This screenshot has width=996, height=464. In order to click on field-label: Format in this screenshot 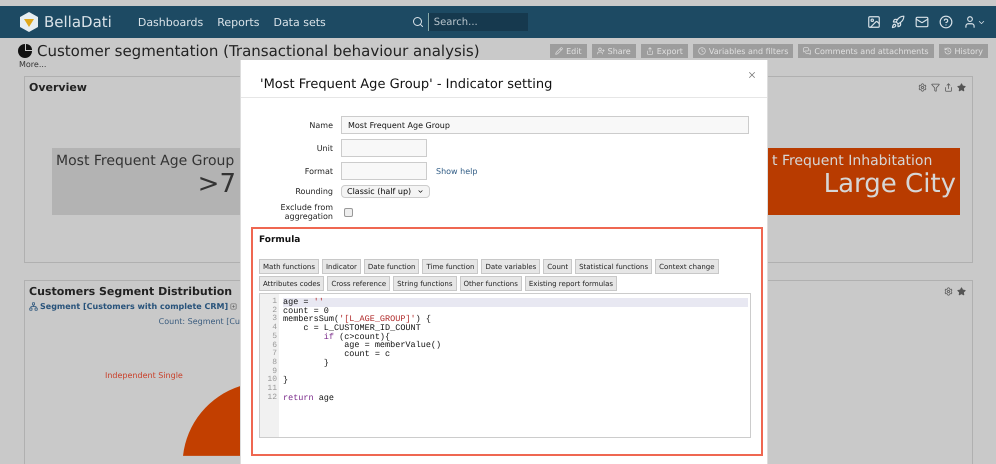, I will do `click(318, 171)`.